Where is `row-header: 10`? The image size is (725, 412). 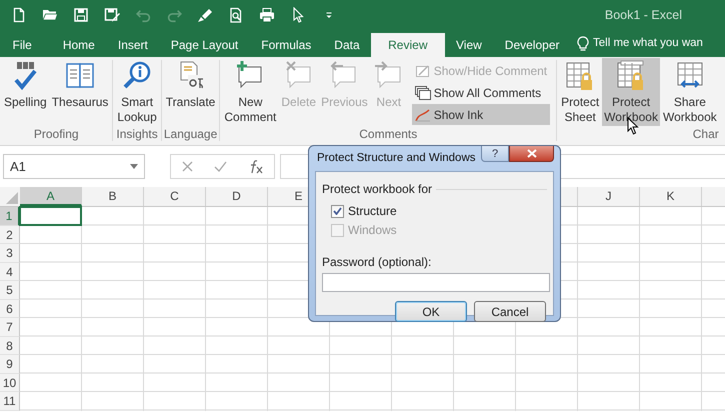 row-header: 10 is located at coordinates (10, 383).